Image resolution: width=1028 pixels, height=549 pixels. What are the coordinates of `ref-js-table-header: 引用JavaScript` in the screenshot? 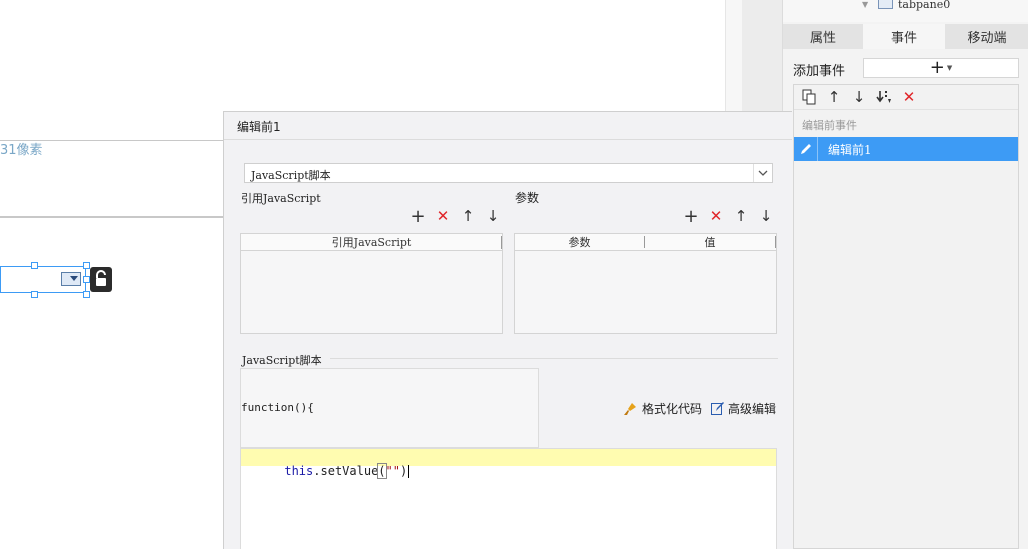 It's located at (371, 242).